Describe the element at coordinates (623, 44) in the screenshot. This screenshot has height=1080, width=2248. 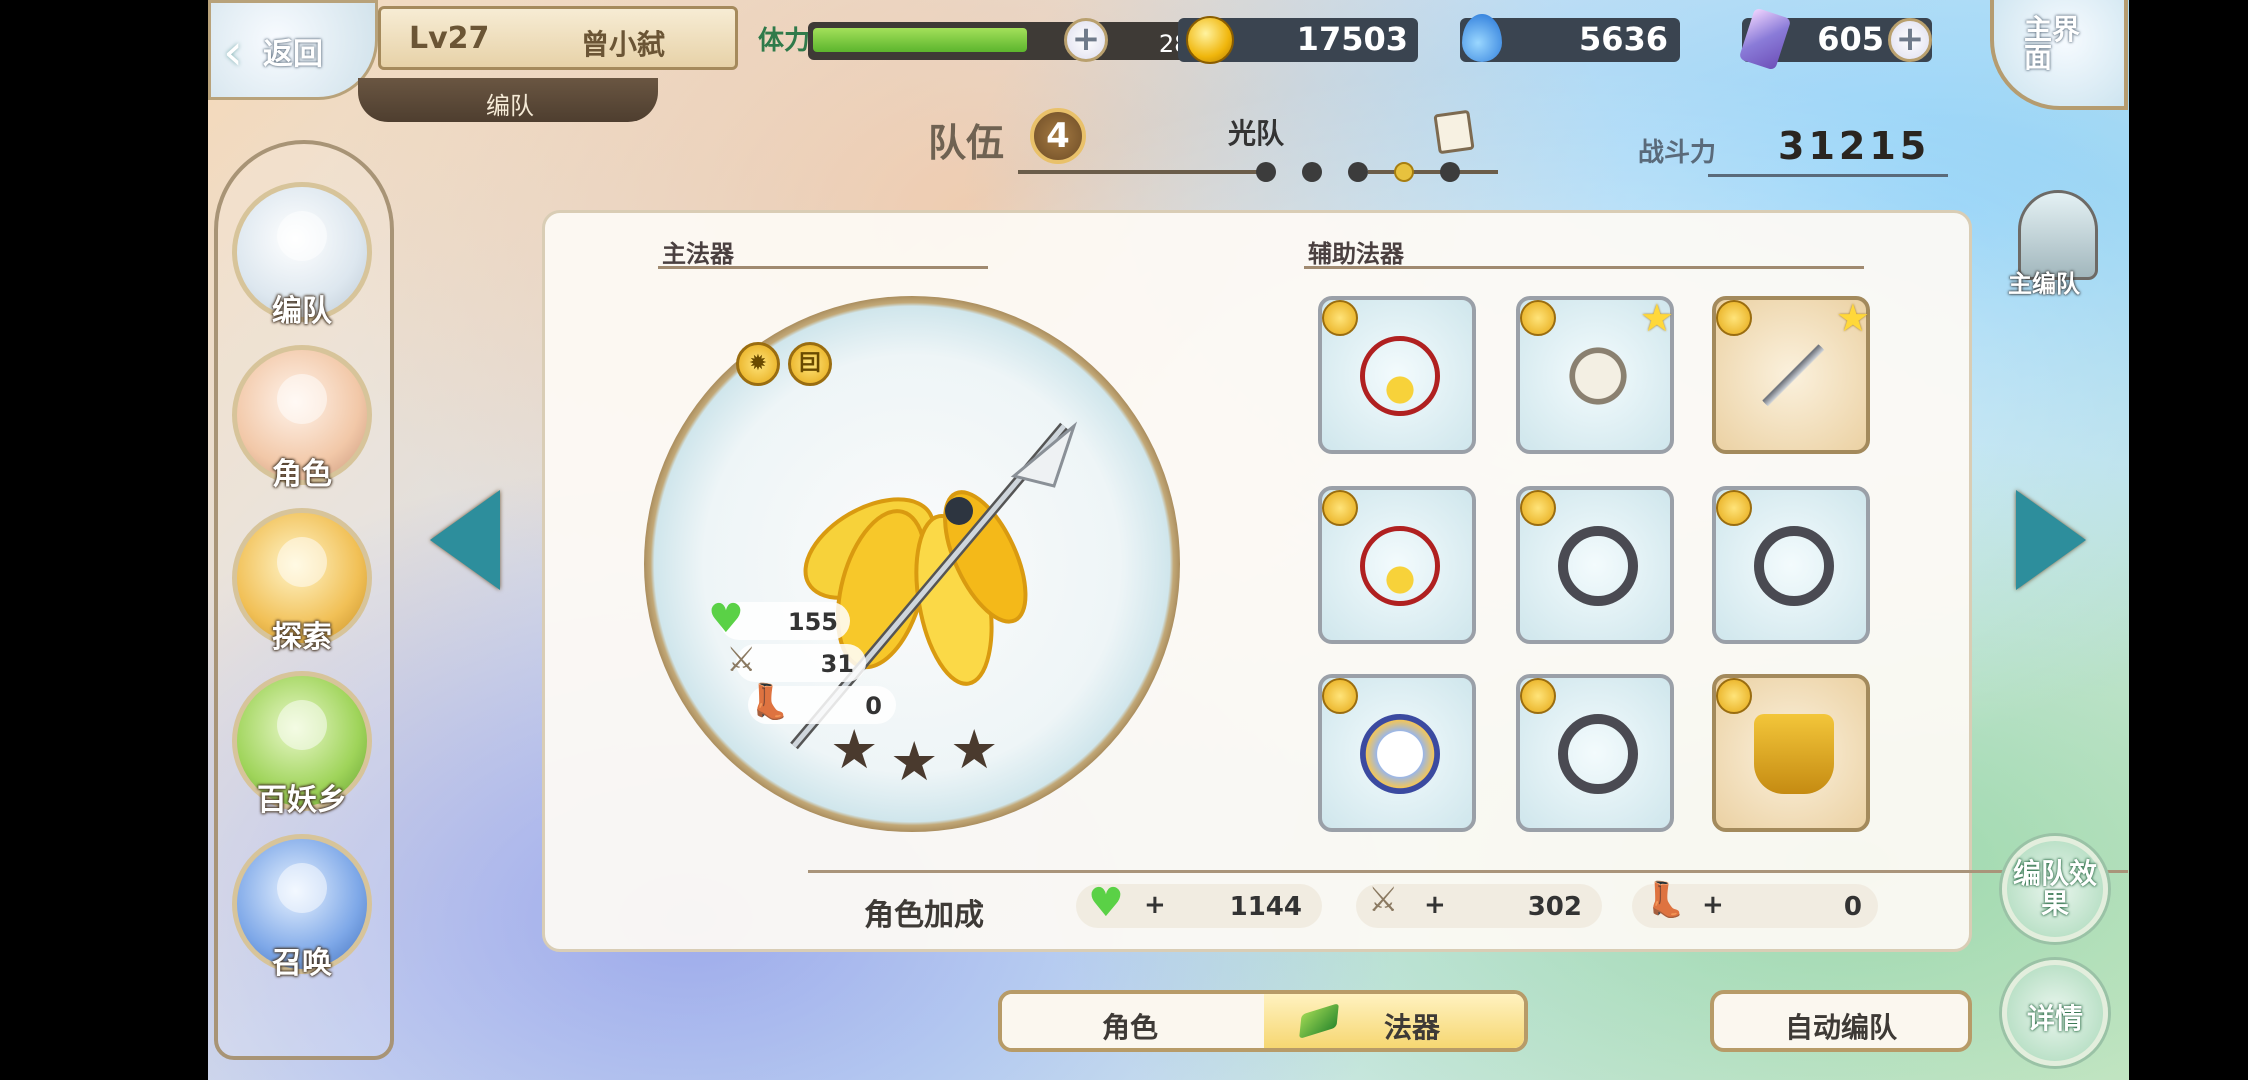
I see `player-name: 曾小弑` at that location.